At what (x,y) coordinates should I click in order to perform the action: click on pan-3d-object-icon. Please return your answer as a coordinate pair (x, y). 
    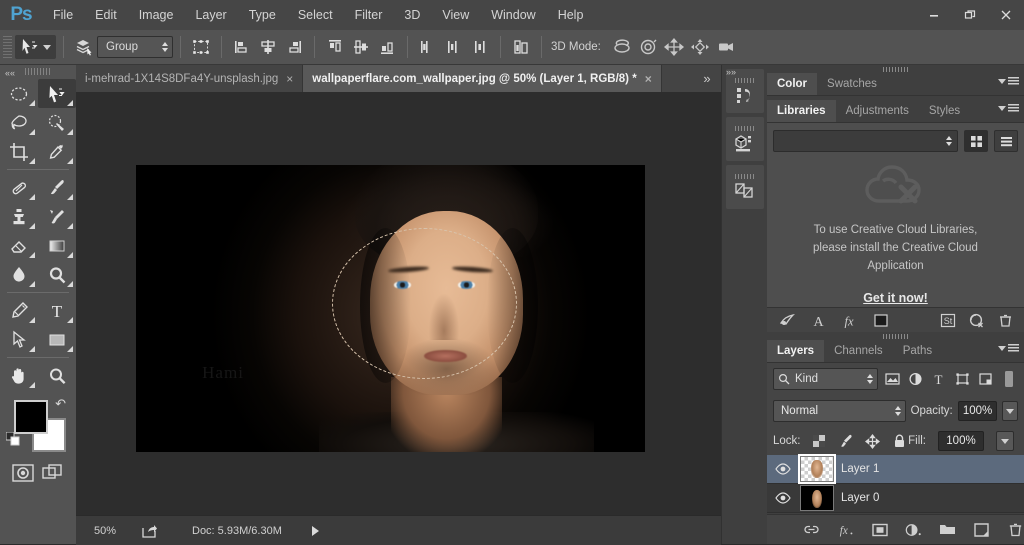
    Looking at the image, I should click on (674, 47).